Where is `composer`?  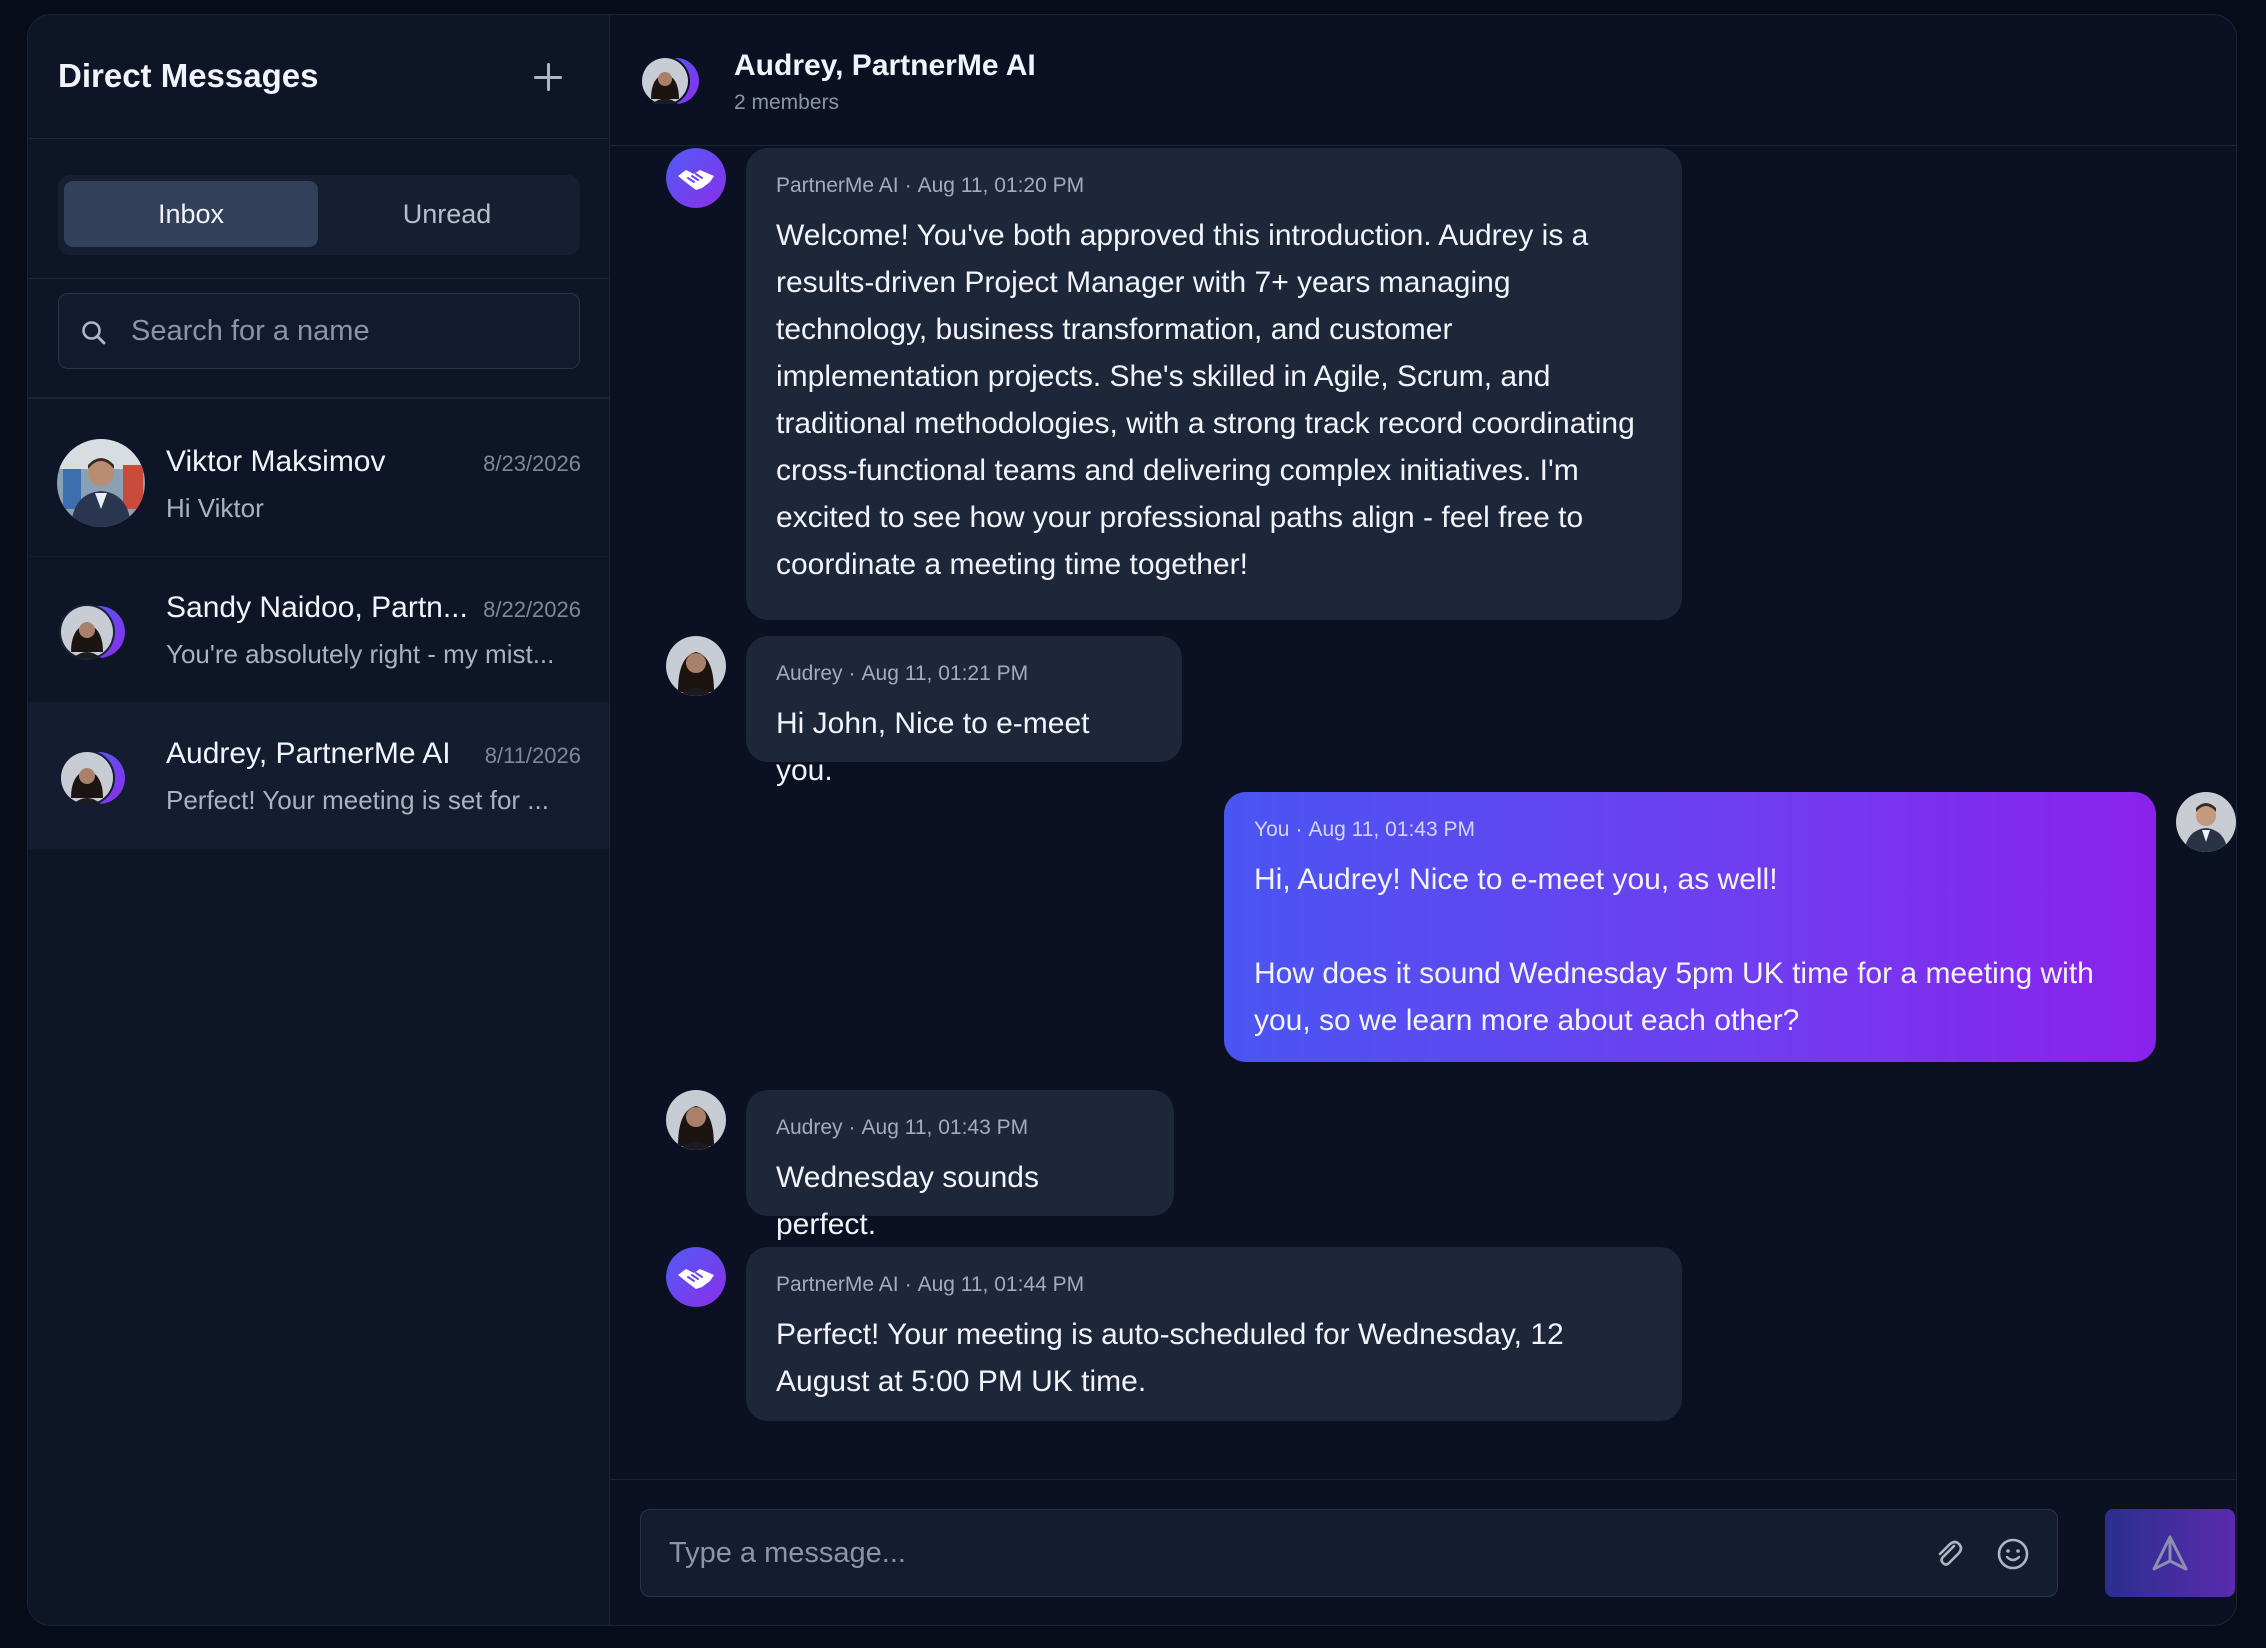
composer is located at coordinates (1349, 1553).